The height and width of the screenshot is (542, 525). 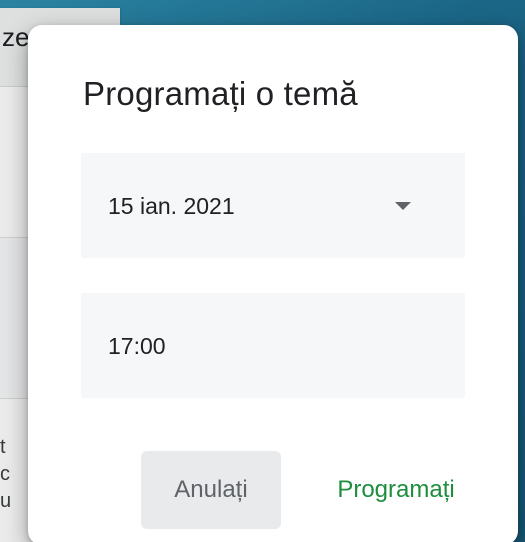 I want to click on date-value: 15 ian. 2021, so click(x=171, y=206).